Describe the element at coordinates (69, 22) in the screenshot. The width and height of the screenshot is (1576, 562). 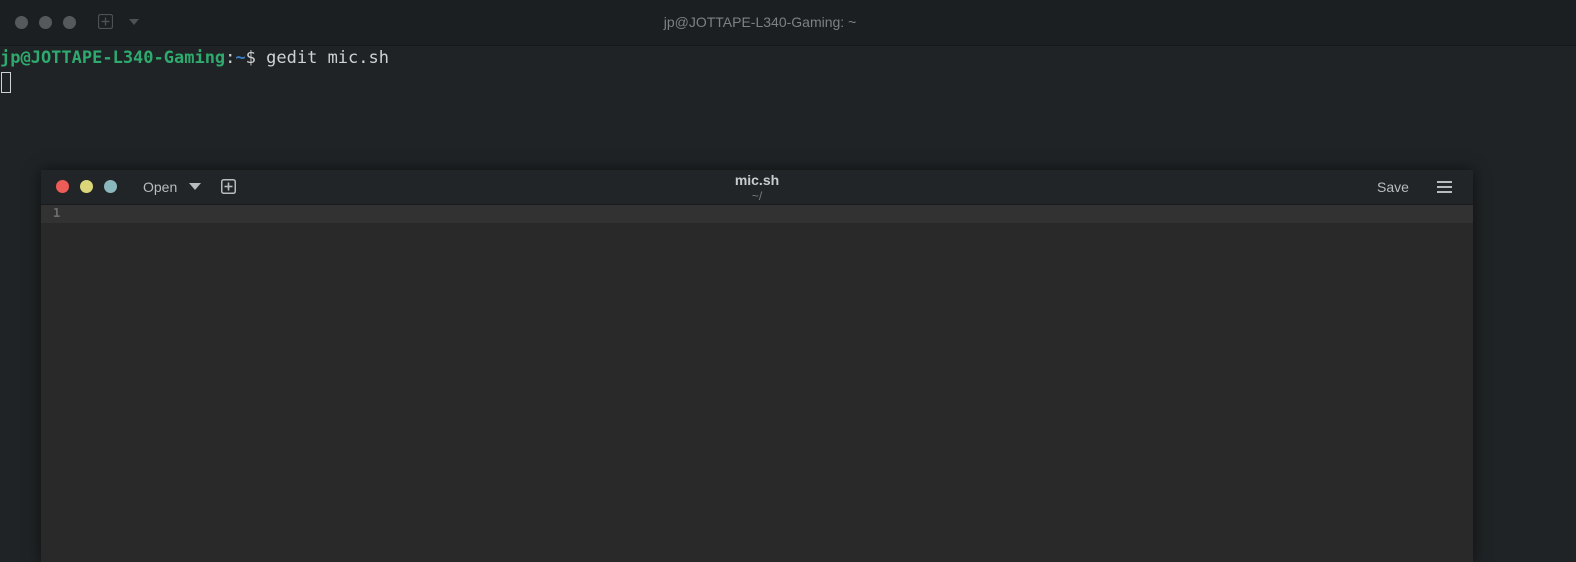
I see `terminal-maximize-button` at that location.